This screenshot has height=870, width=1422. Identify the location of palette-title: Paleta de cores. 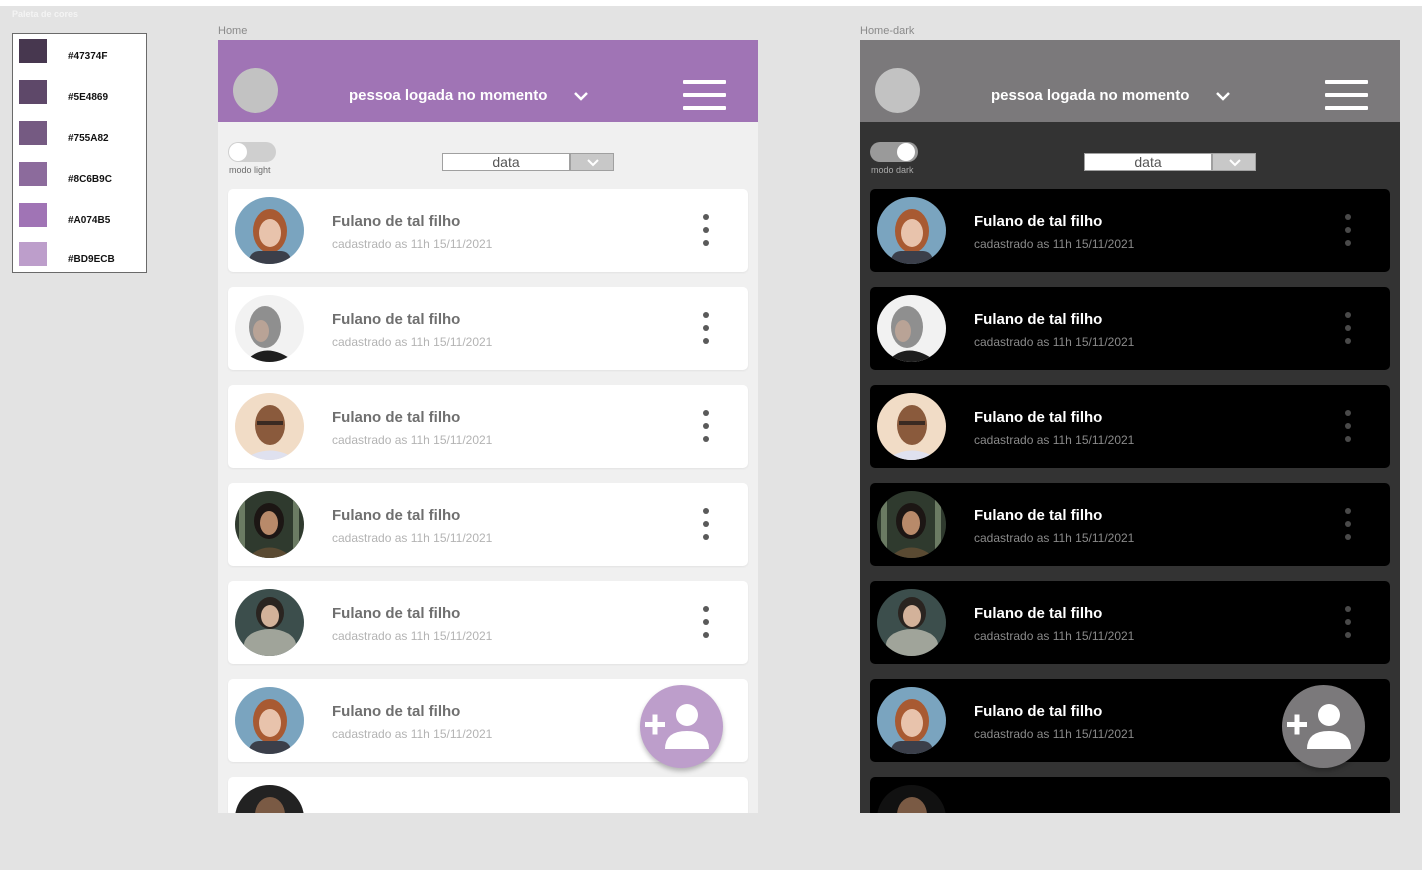
(45, 14).